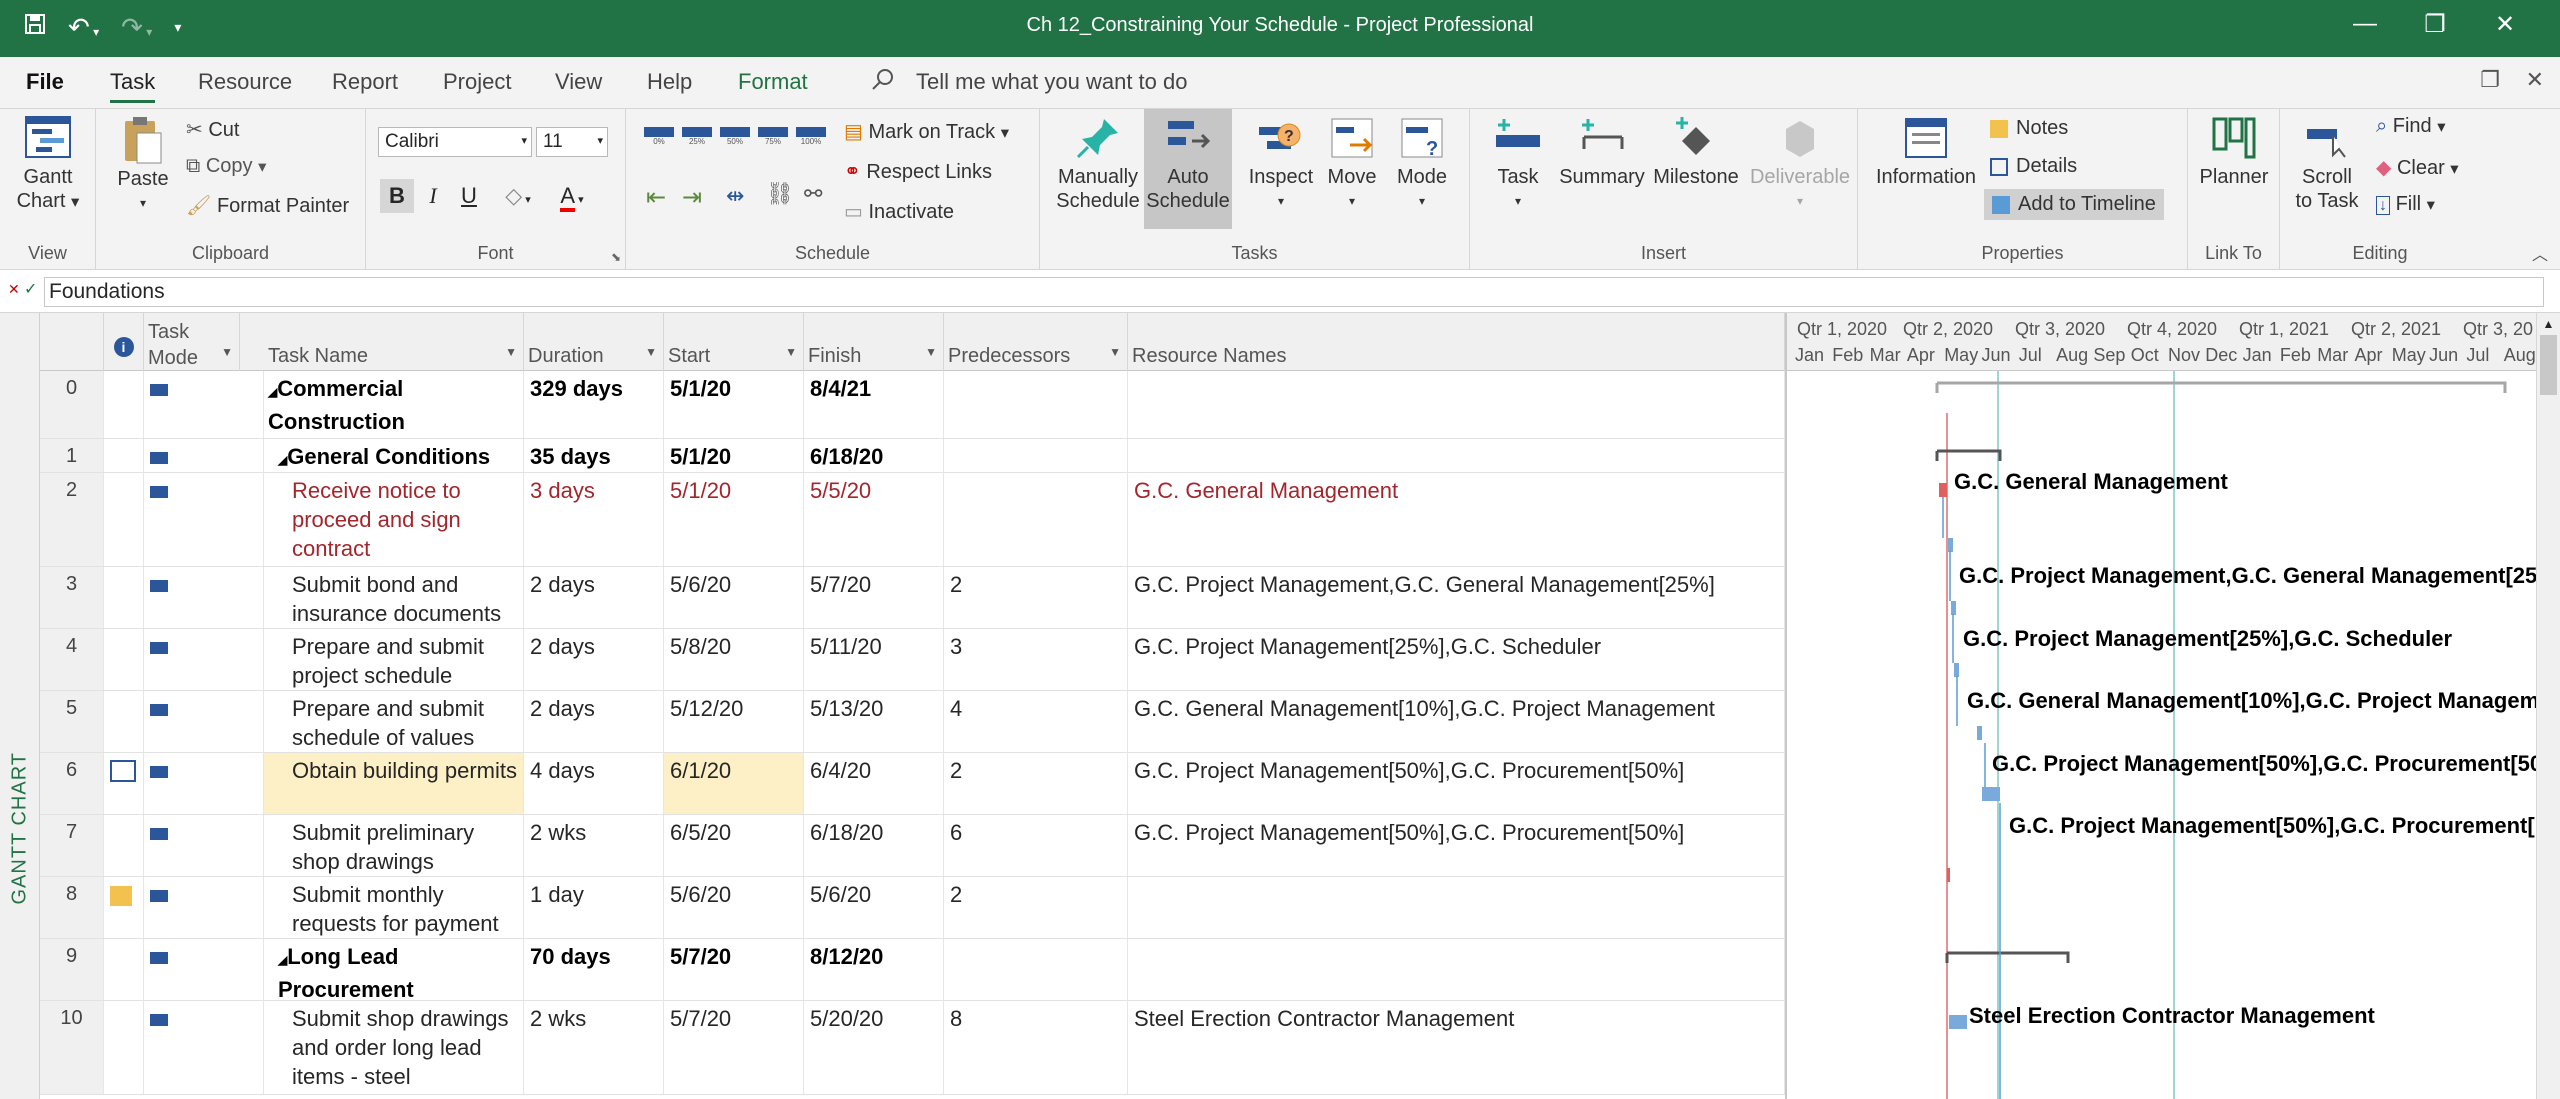 The image size is (2560, 1099). I want to click on insert-summary-button: Summary, so click(1602, 152).